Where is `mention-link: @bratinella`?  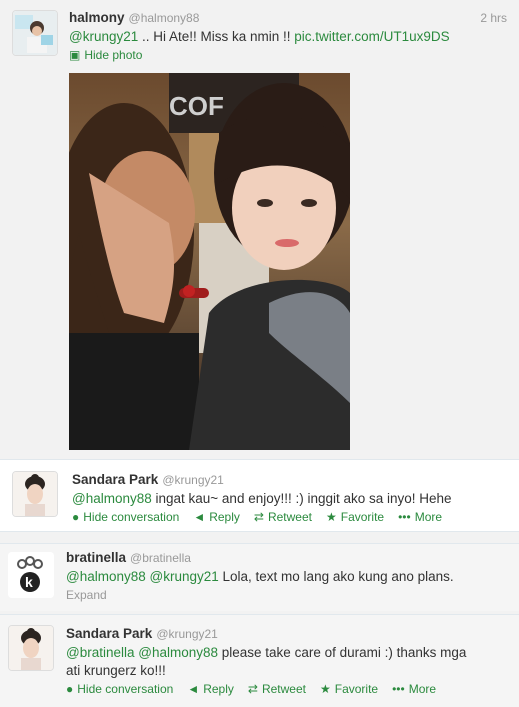 mention-link: @bratinella is located at coordinates (100, 652).